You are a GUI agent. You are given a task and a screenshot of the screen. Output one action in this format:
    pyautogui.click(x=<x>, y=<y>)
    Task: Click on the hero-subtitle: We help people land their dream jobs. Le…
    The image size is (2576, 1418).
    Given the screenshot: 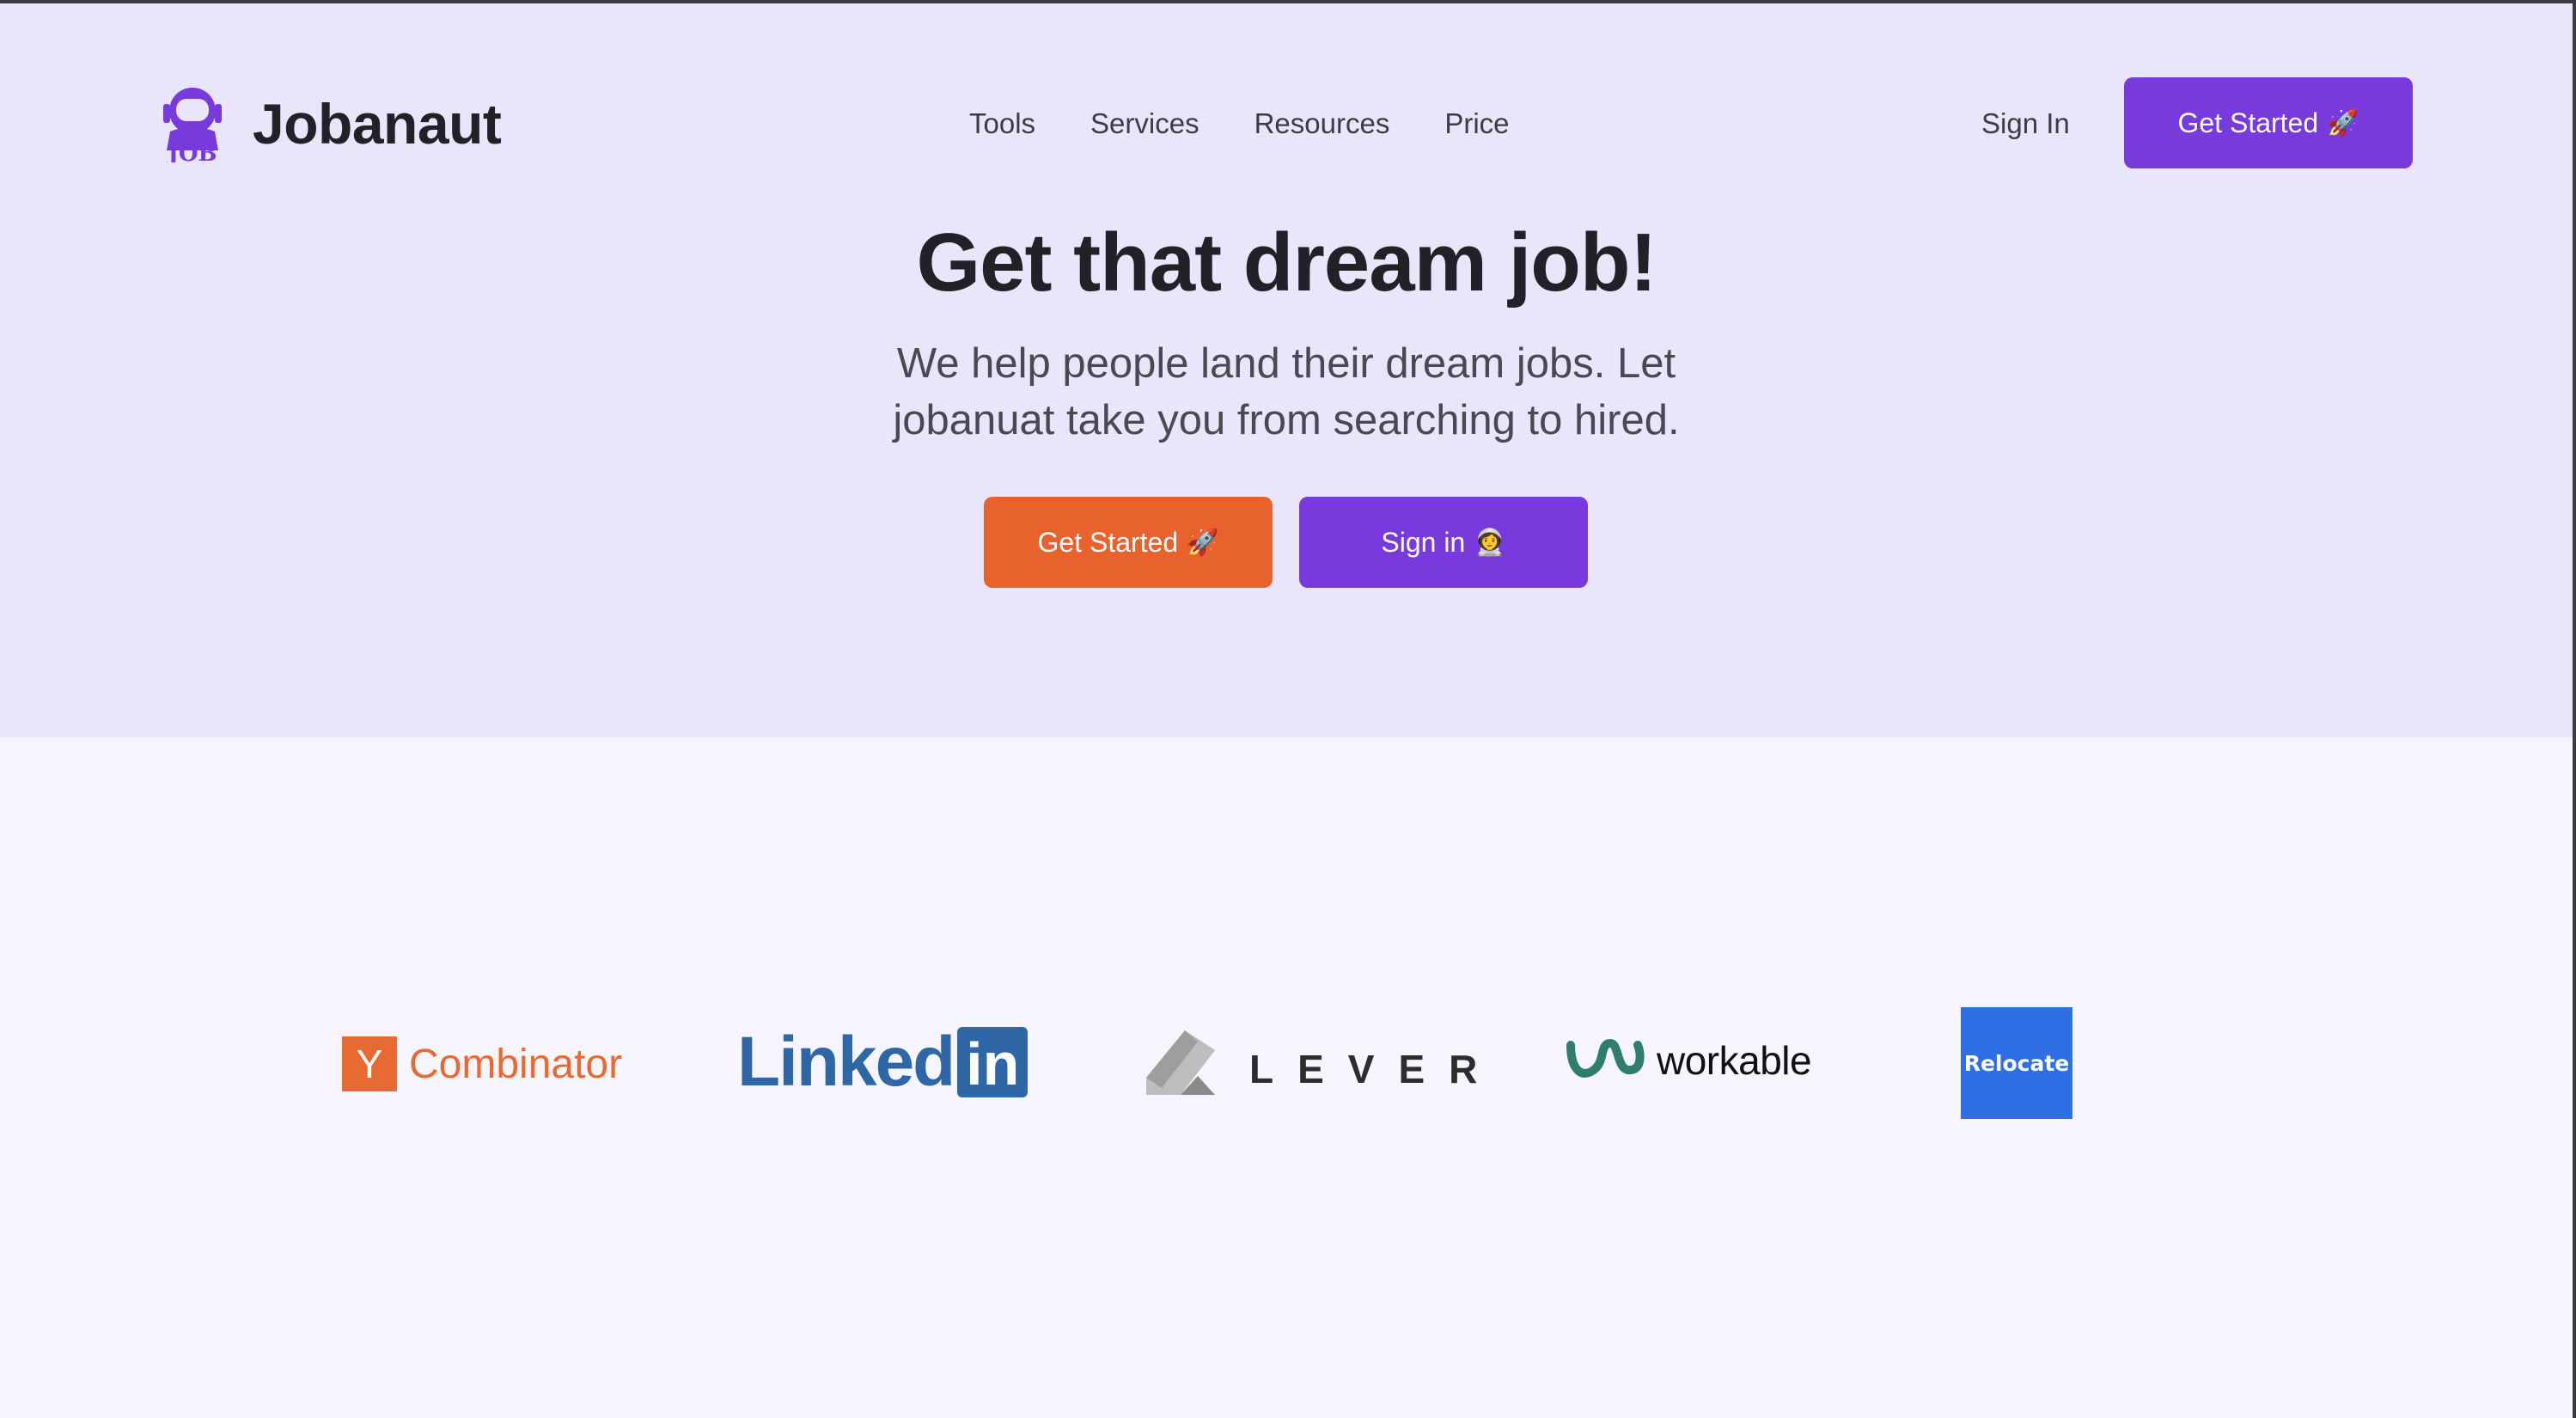 What is the action you would take?
    pyautogui.click(x=1286, y=391)
    